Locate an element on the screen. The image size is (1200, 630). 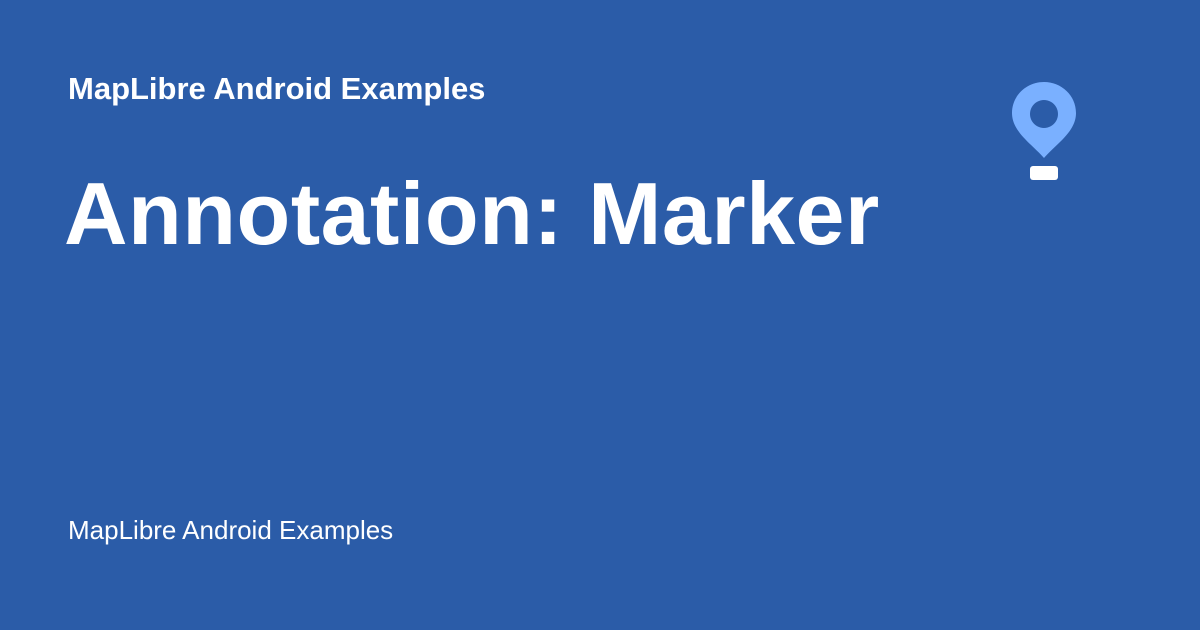
page-title: Annotation: Marker is located at coordinates (472, 213).